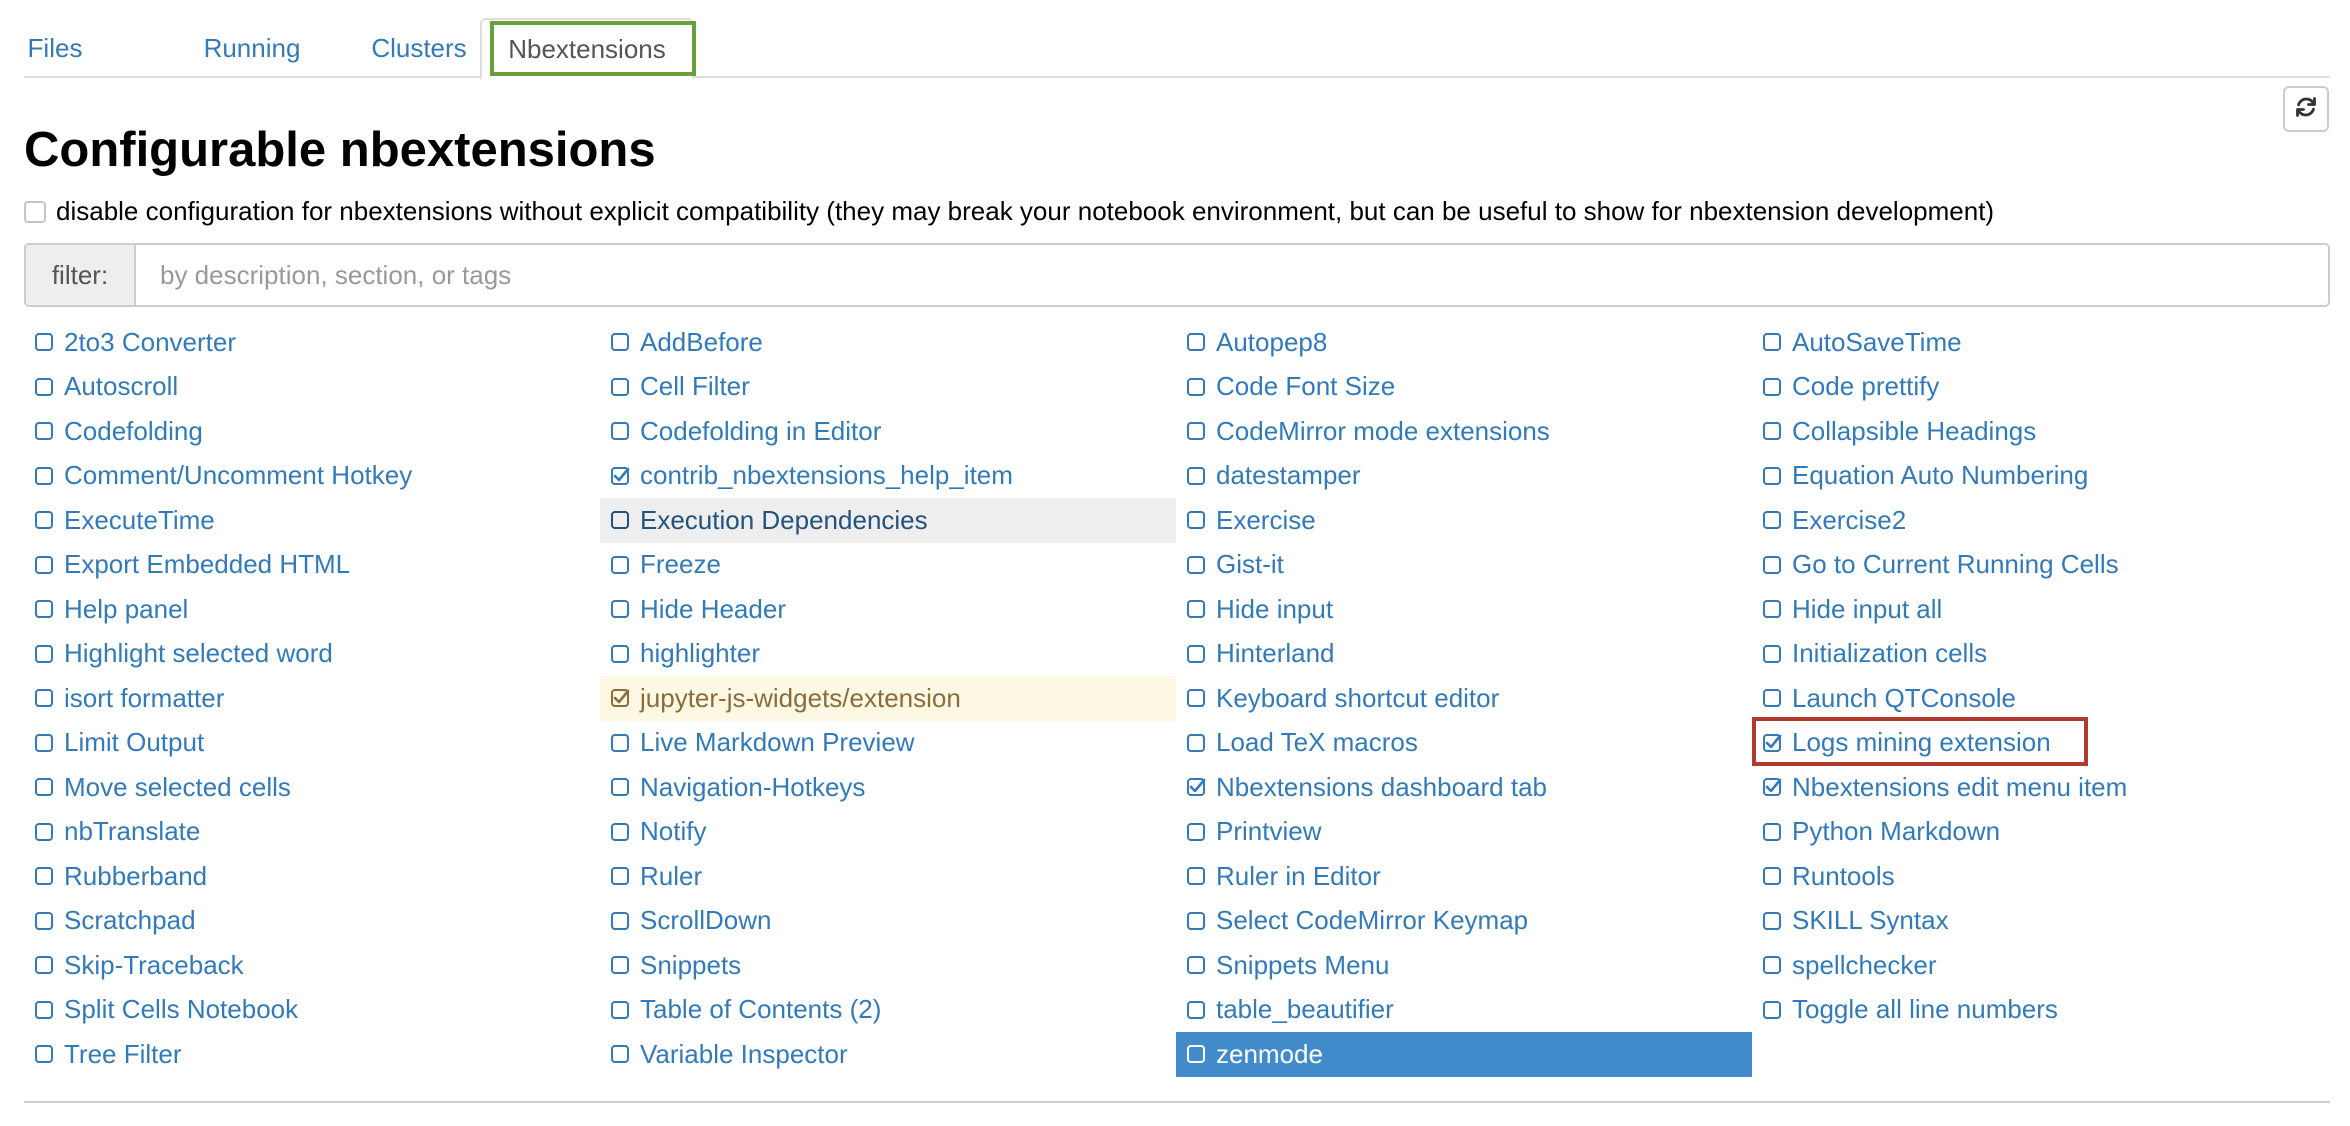 The height and width of the screenshot is (1126, 2350). Describe the element at coordinates (2040, 876) in the screenshot. I see `extension-item: Runtools` at that location.